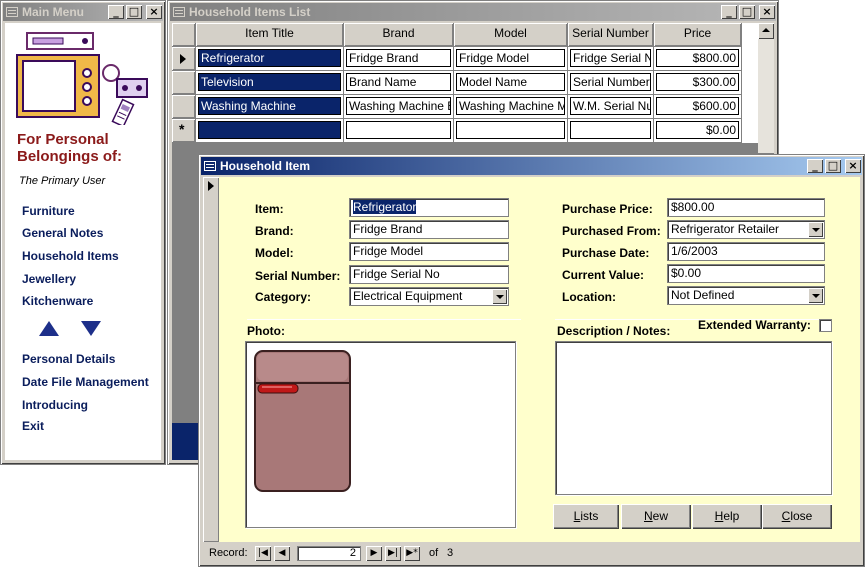  Describe the element at coordinates (398, 106) in the screenshot. I see `cell-brand: Washing Machine Bra` at that location.